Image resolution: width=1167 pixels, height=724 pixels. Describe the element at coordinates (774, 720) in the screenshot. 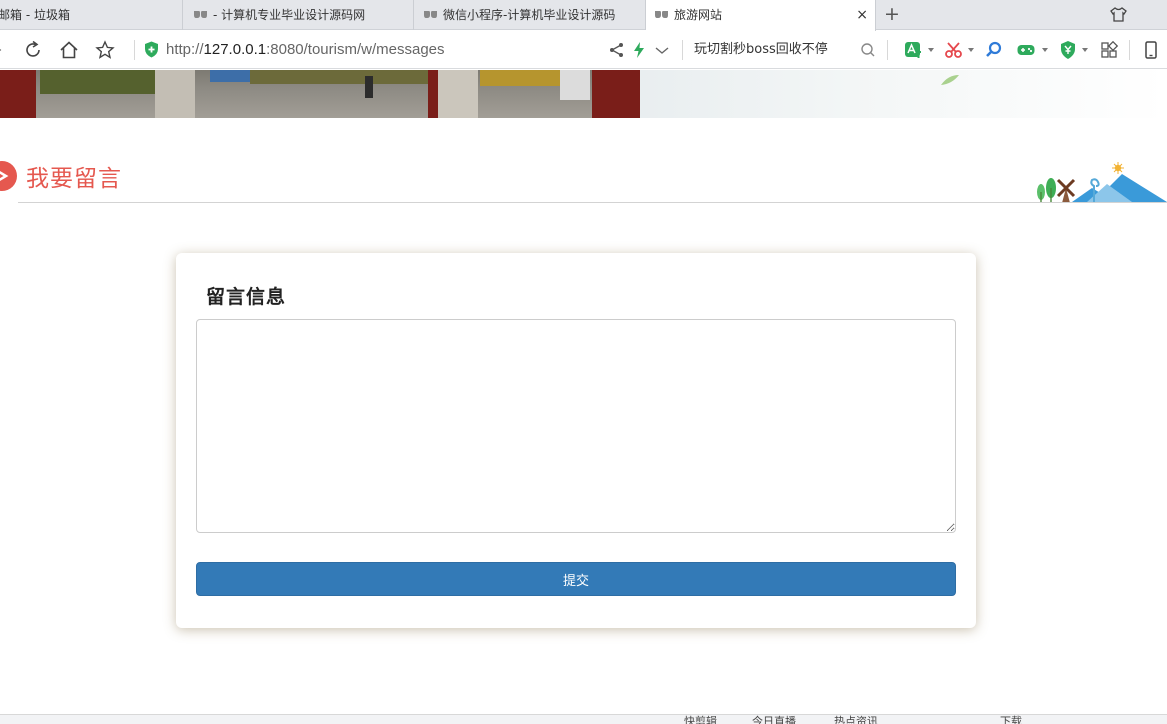

I see `status-item-live: 今日直播` at that location.